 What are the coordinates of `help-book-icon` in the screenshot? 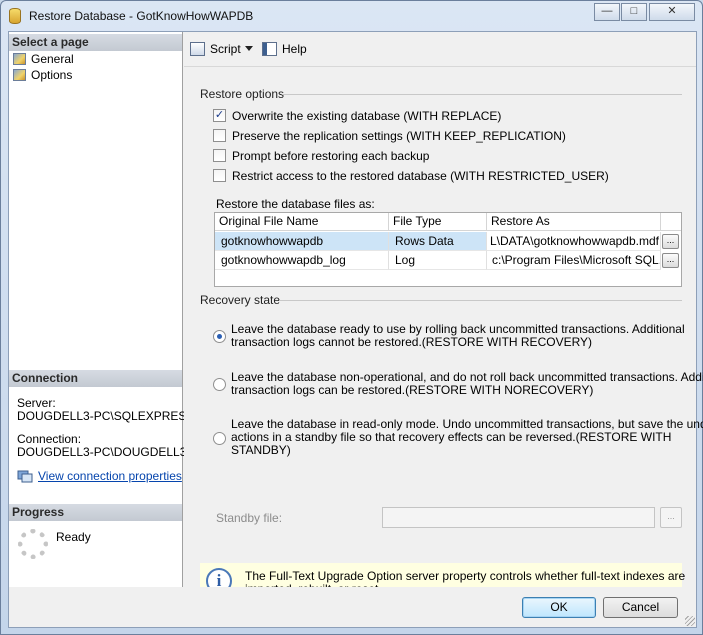 It's located at (269, 49).